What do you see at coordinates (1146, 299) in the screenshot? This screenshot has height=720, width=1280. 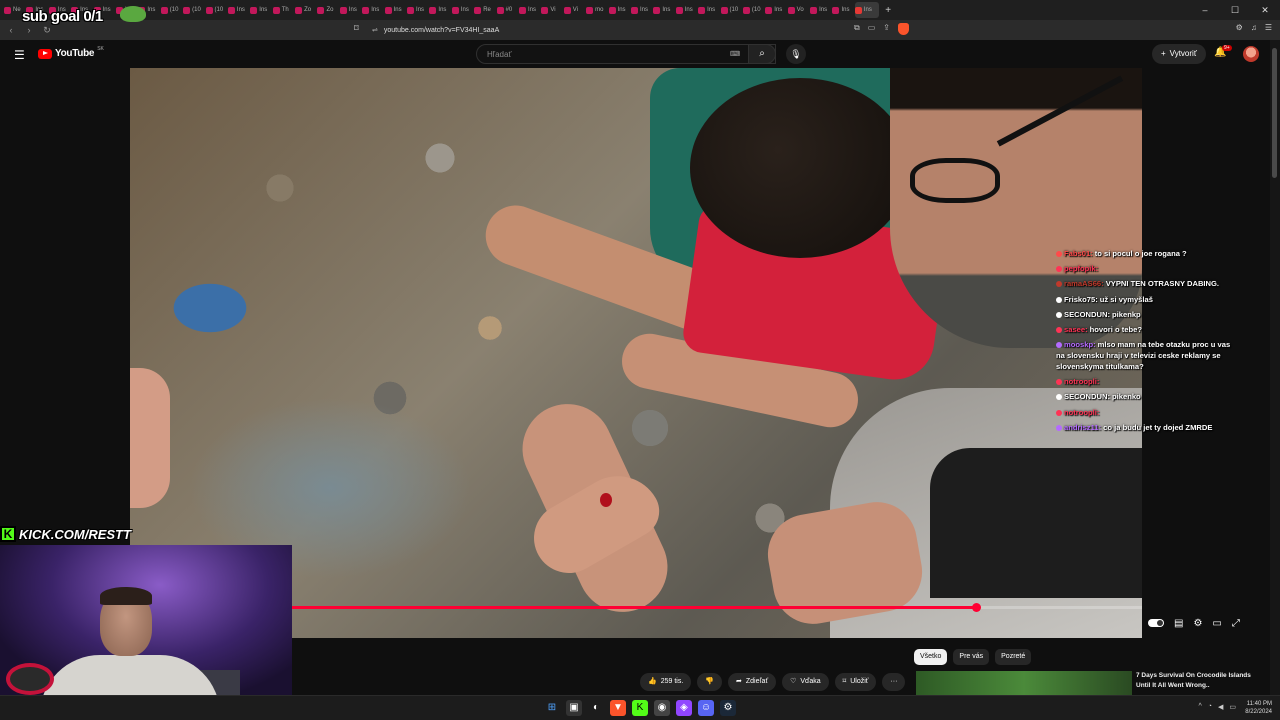 I see `chat-message: Frisko75: už si vymyšlaš` at bounding box center [1146, 299].